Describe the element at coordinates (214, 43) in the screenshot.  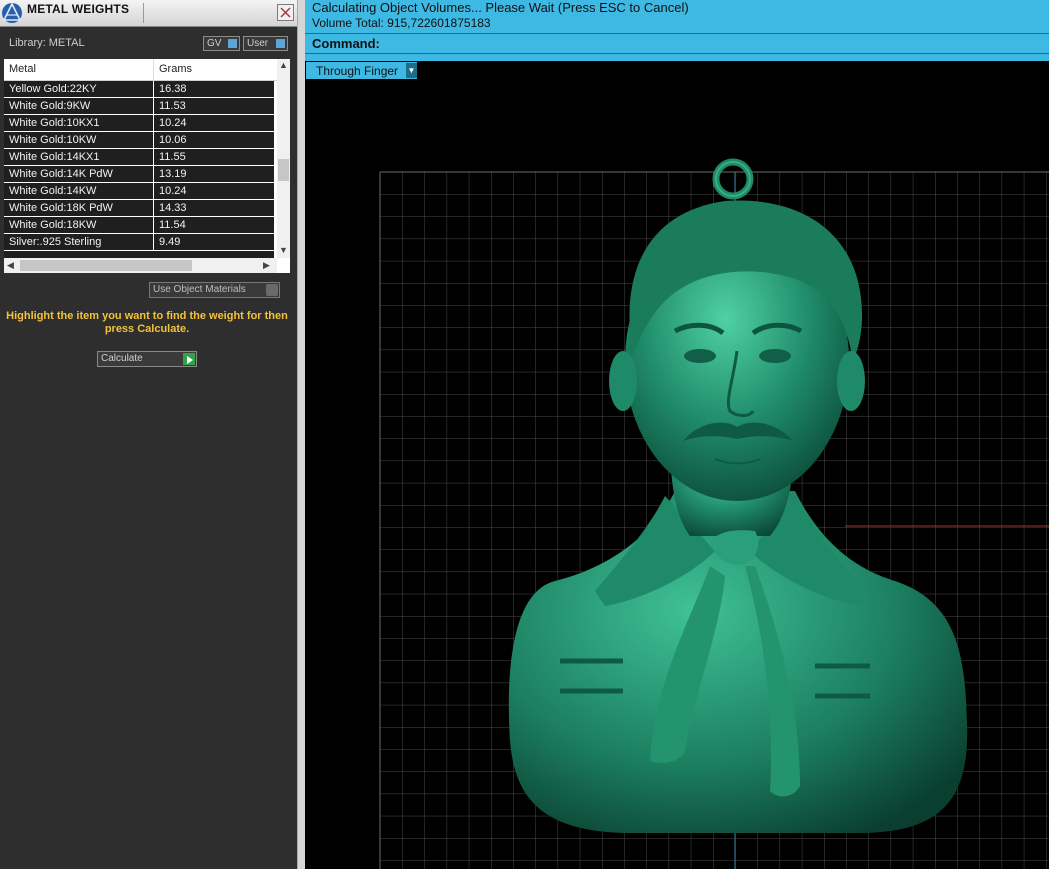
I see `gv-toggle-label: GV` at that location.